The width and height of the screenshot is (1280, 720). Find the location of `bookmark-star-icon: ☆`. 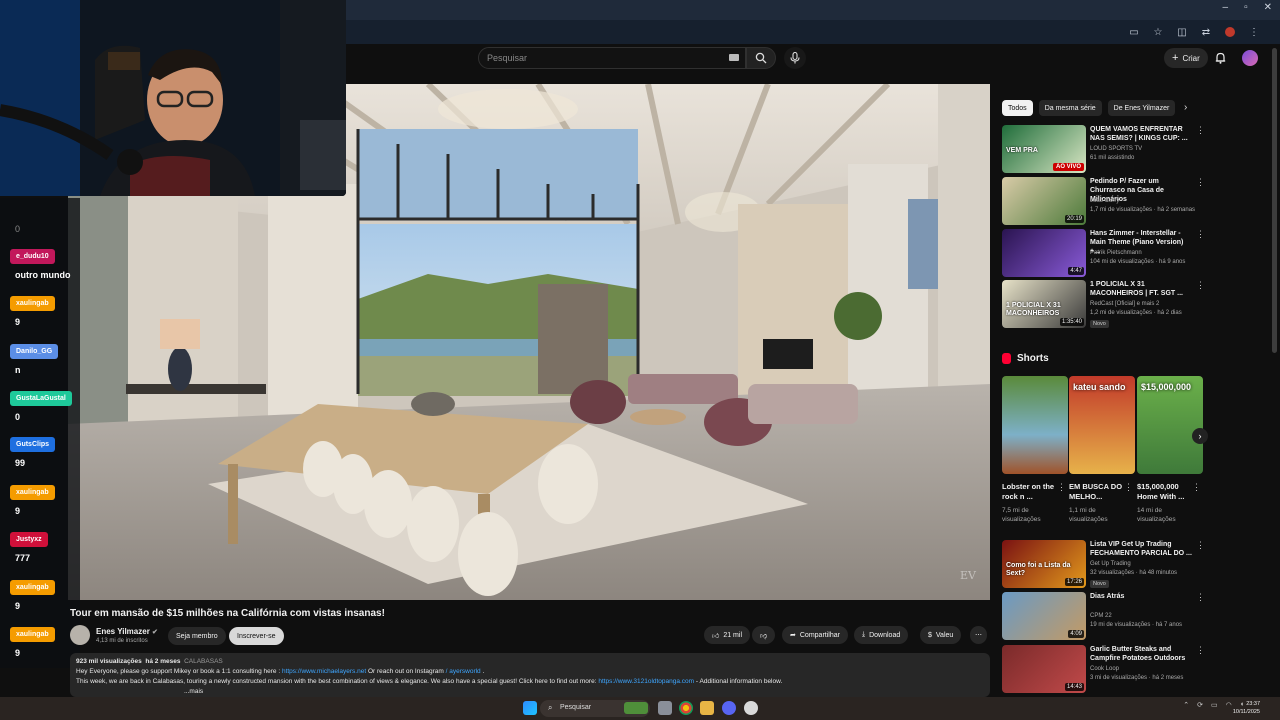

bookmark-star-icon: ☆ is located at coordinates (1158, 32).